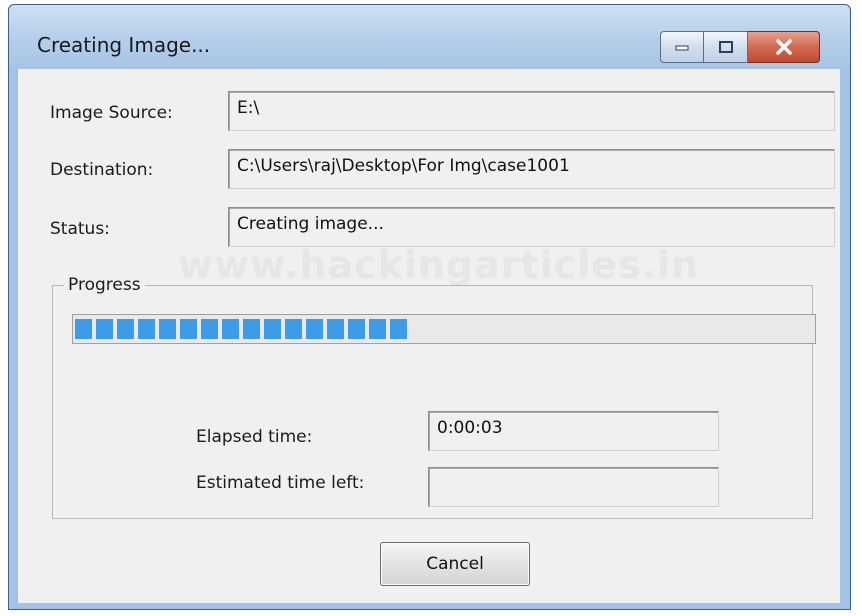 Image resolution: width=862 pixels, height=616 pixels. Describe the element at coordinates (439, 265) in the screenshot. I see `watermark: www.hackingarticles.in` at that location.